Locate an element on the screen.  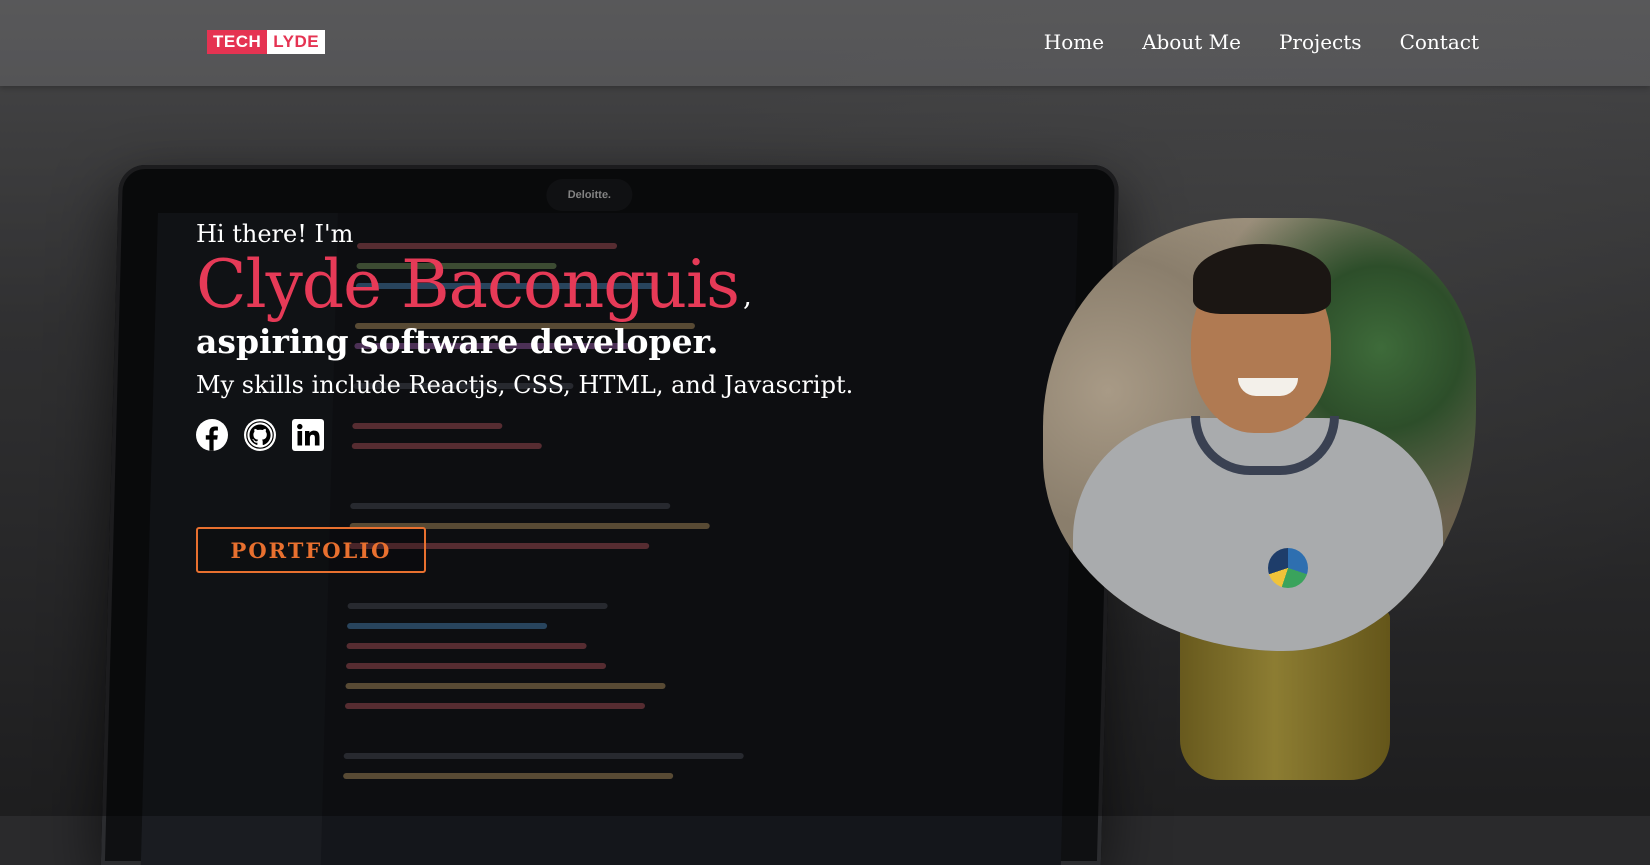
brand-logo: TECH LYDE is located at coordinates (266, 42).